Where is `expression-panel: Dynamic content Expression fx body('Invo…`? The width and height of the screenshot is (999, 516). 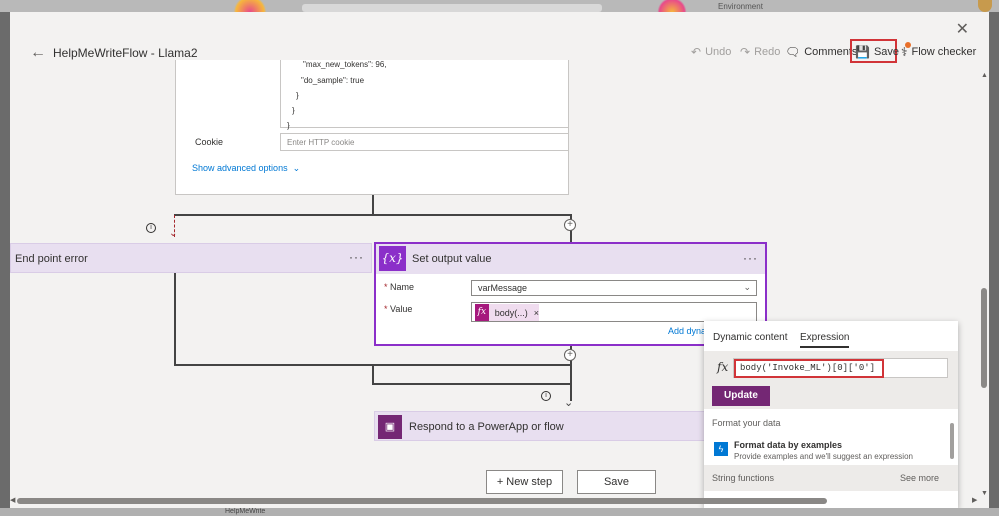 expression-panel: Dynamic content Expression fx body('Invo… is located at coordinates (831, 414).